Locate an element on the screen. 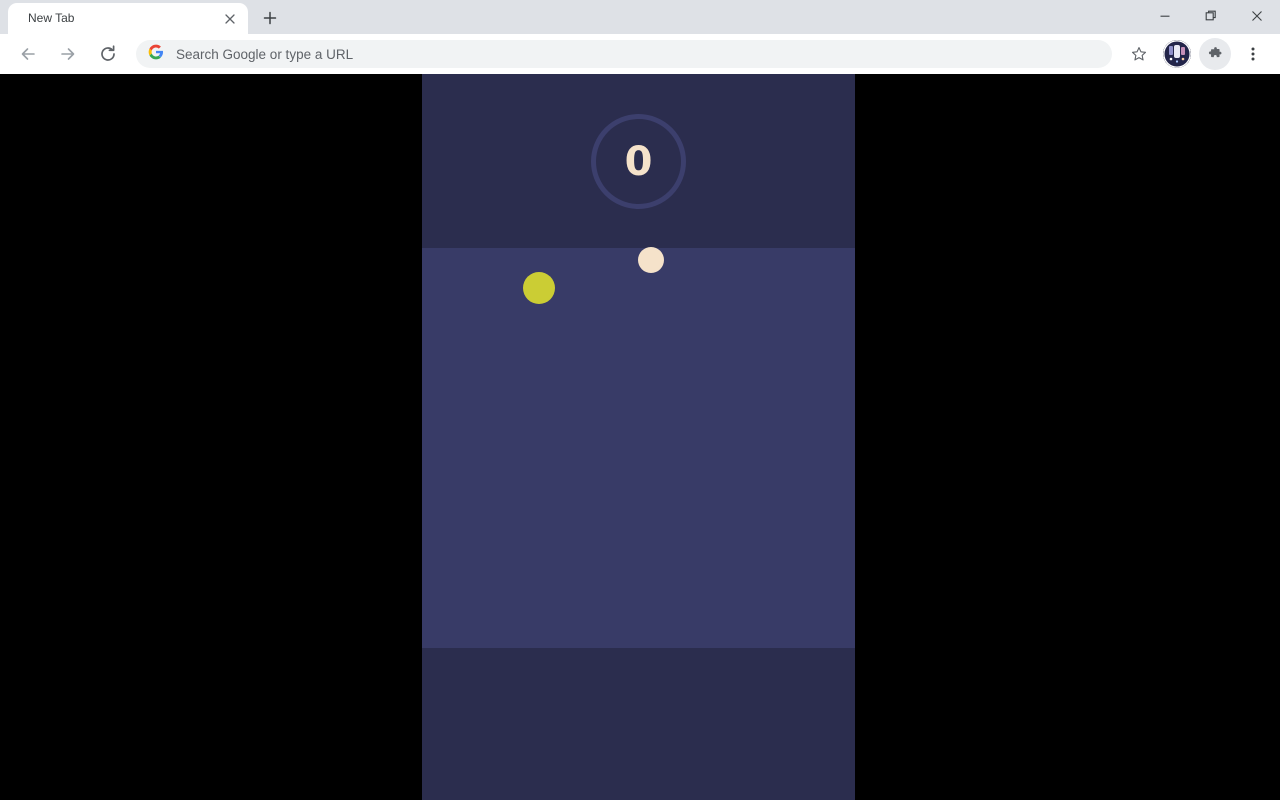  player-ball is located at coordinates (539, 288).